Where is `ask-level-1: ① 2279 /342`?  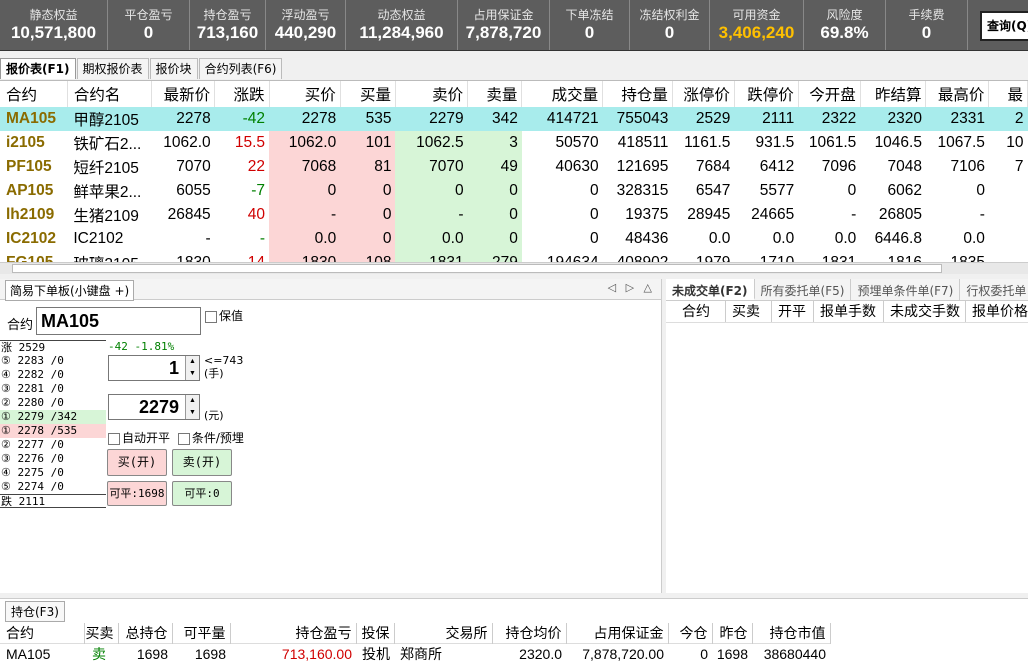
ask-level-1: ① 2279 /342 is located at coordinates (53, 417).